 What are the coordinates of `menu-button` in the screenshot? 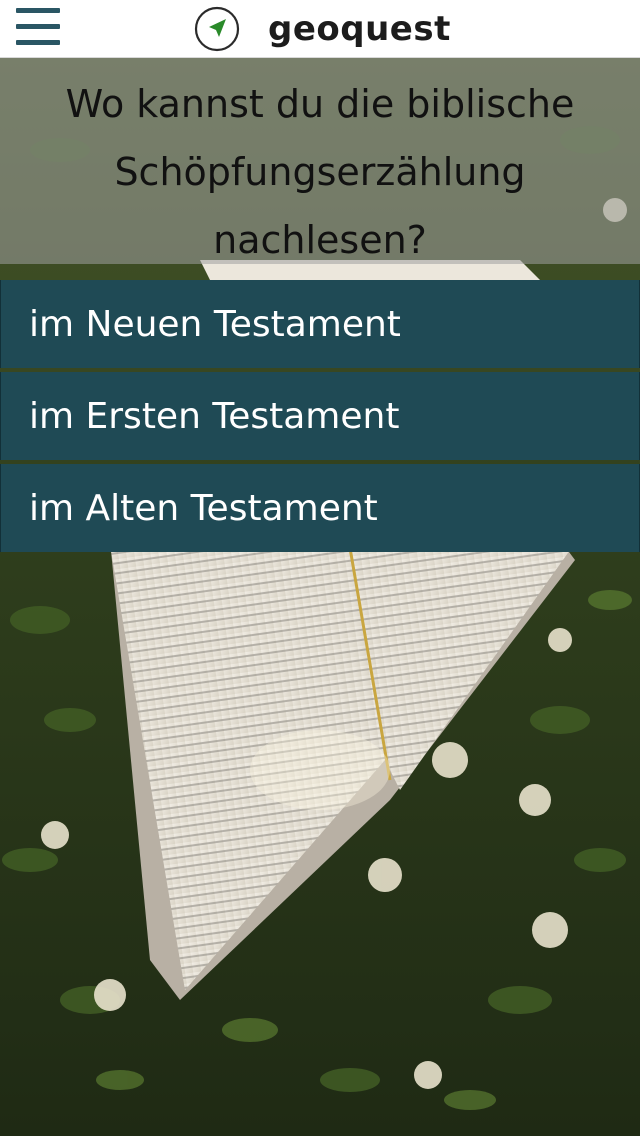 It's located at (39, 27).